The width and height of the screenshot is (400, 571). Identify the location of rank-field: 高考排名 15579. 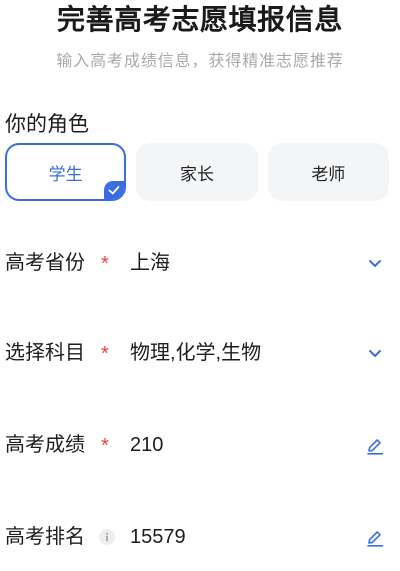
(197, 537).